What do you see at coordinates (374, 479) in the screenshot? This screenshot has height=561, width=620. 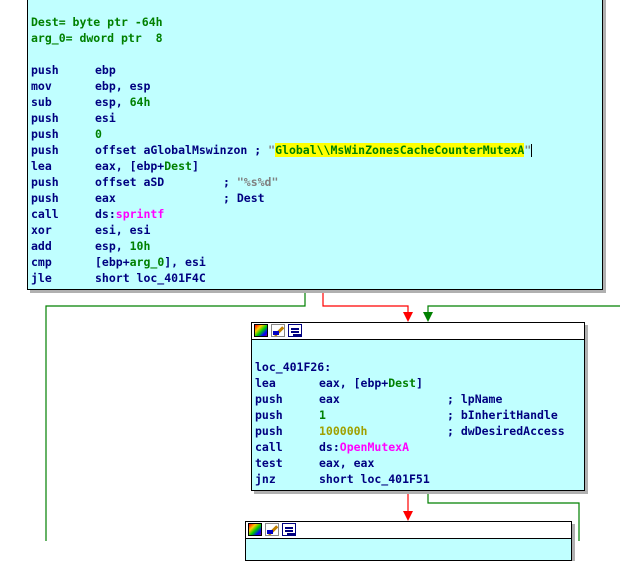 I see `jump-target-loc_401F51: short loc_401F51` at bounding box center [374, 479].